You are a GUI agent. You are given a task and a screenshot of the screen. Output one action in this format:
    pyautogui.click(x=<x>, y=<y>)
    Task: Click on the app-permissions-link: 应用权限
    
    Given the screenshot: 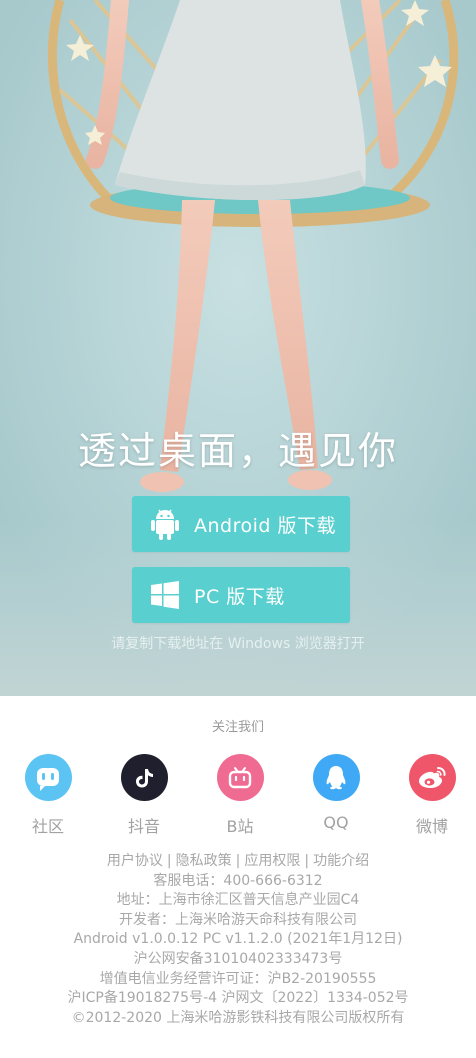 What is the action you would take?
    pyautogui.click(x=272, y=861)
    